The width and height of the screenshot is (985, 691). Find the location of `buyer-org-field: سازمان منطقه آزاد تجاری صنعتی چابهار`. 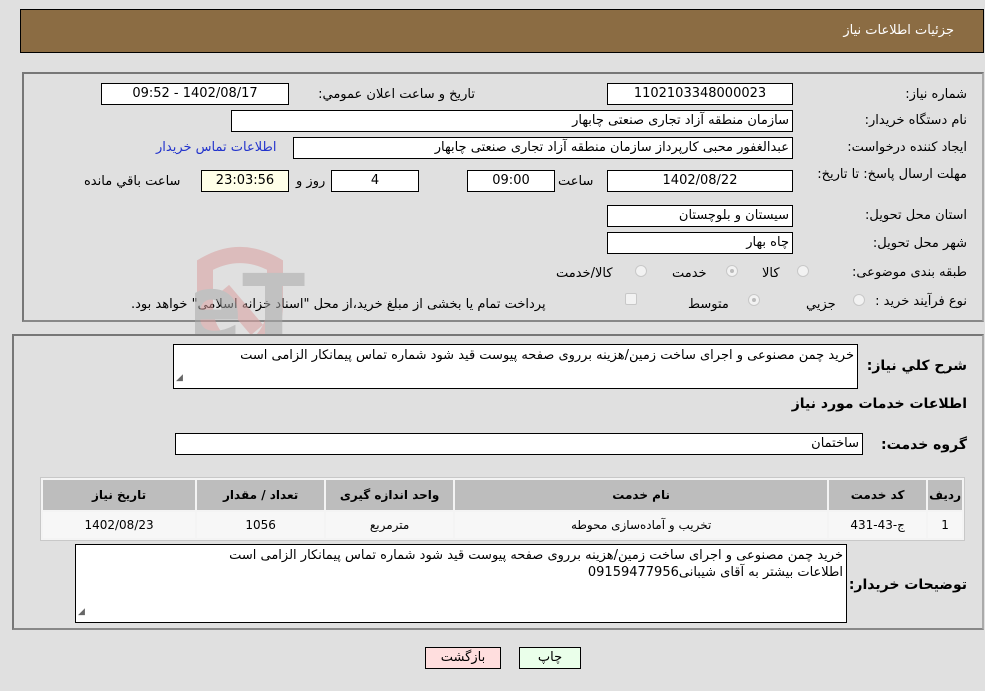

buyer-org-field: سازمان منطقه آزاد تجاری صنعتی چابهار is located at coordinates (512, 121).